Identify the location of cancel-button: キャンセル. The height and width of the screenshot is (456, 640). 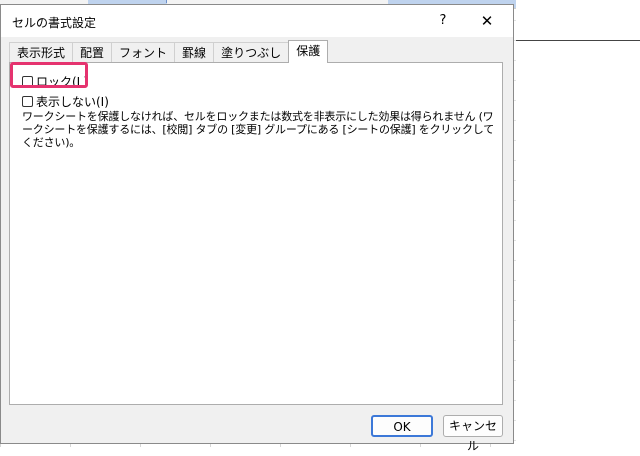
(473, 434).